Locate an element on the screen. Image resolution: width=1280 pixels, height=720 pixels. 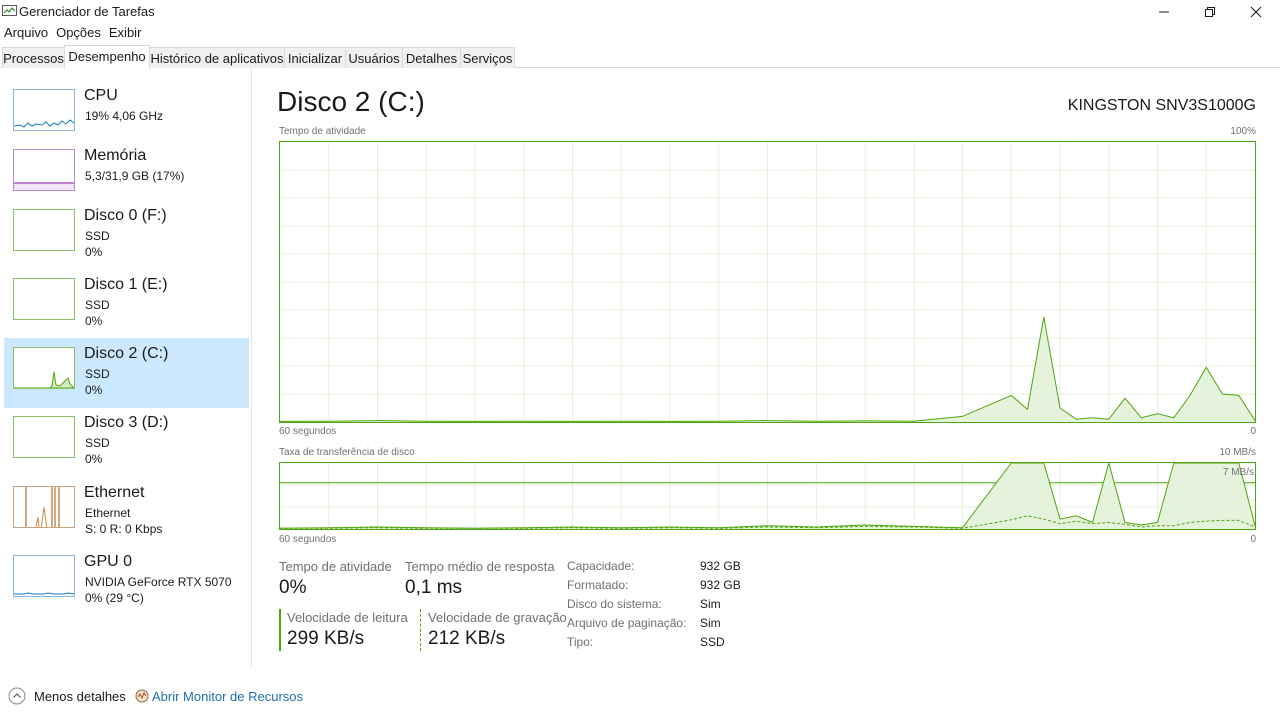
tab-label: Usuários is located at coordinates (374, 58).